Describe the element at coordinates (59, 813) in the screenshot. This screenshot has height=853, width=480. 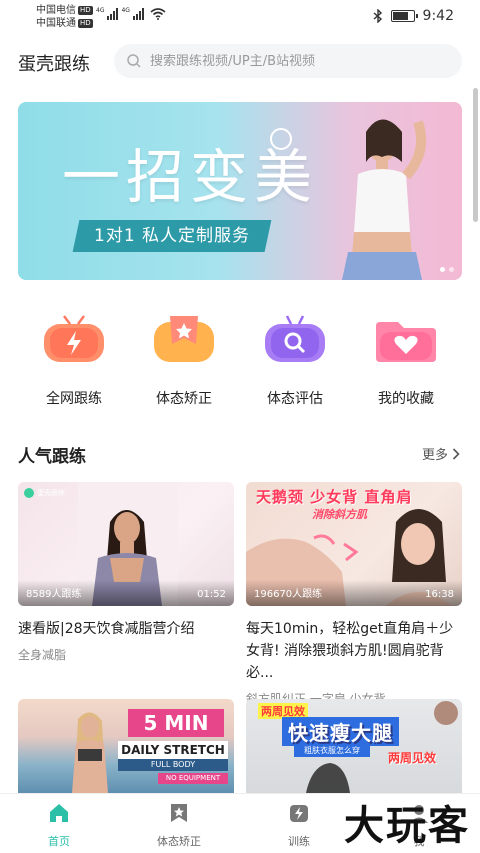
I see `home-icon` at that location.